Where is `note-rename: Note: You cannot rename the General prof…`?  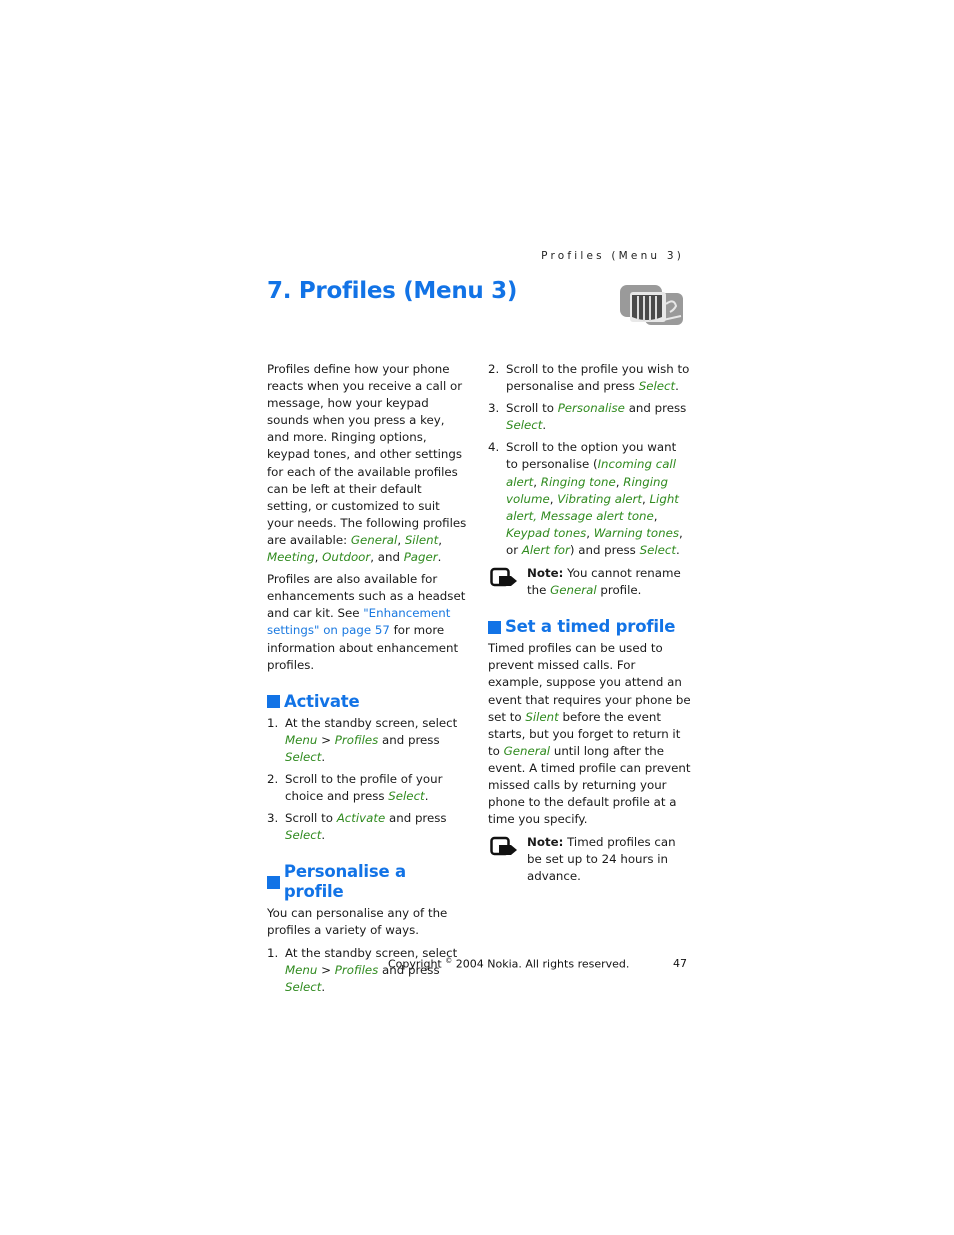 note-rename: Note: You cannot rename the General prof… is located at coordinates (589, 582).